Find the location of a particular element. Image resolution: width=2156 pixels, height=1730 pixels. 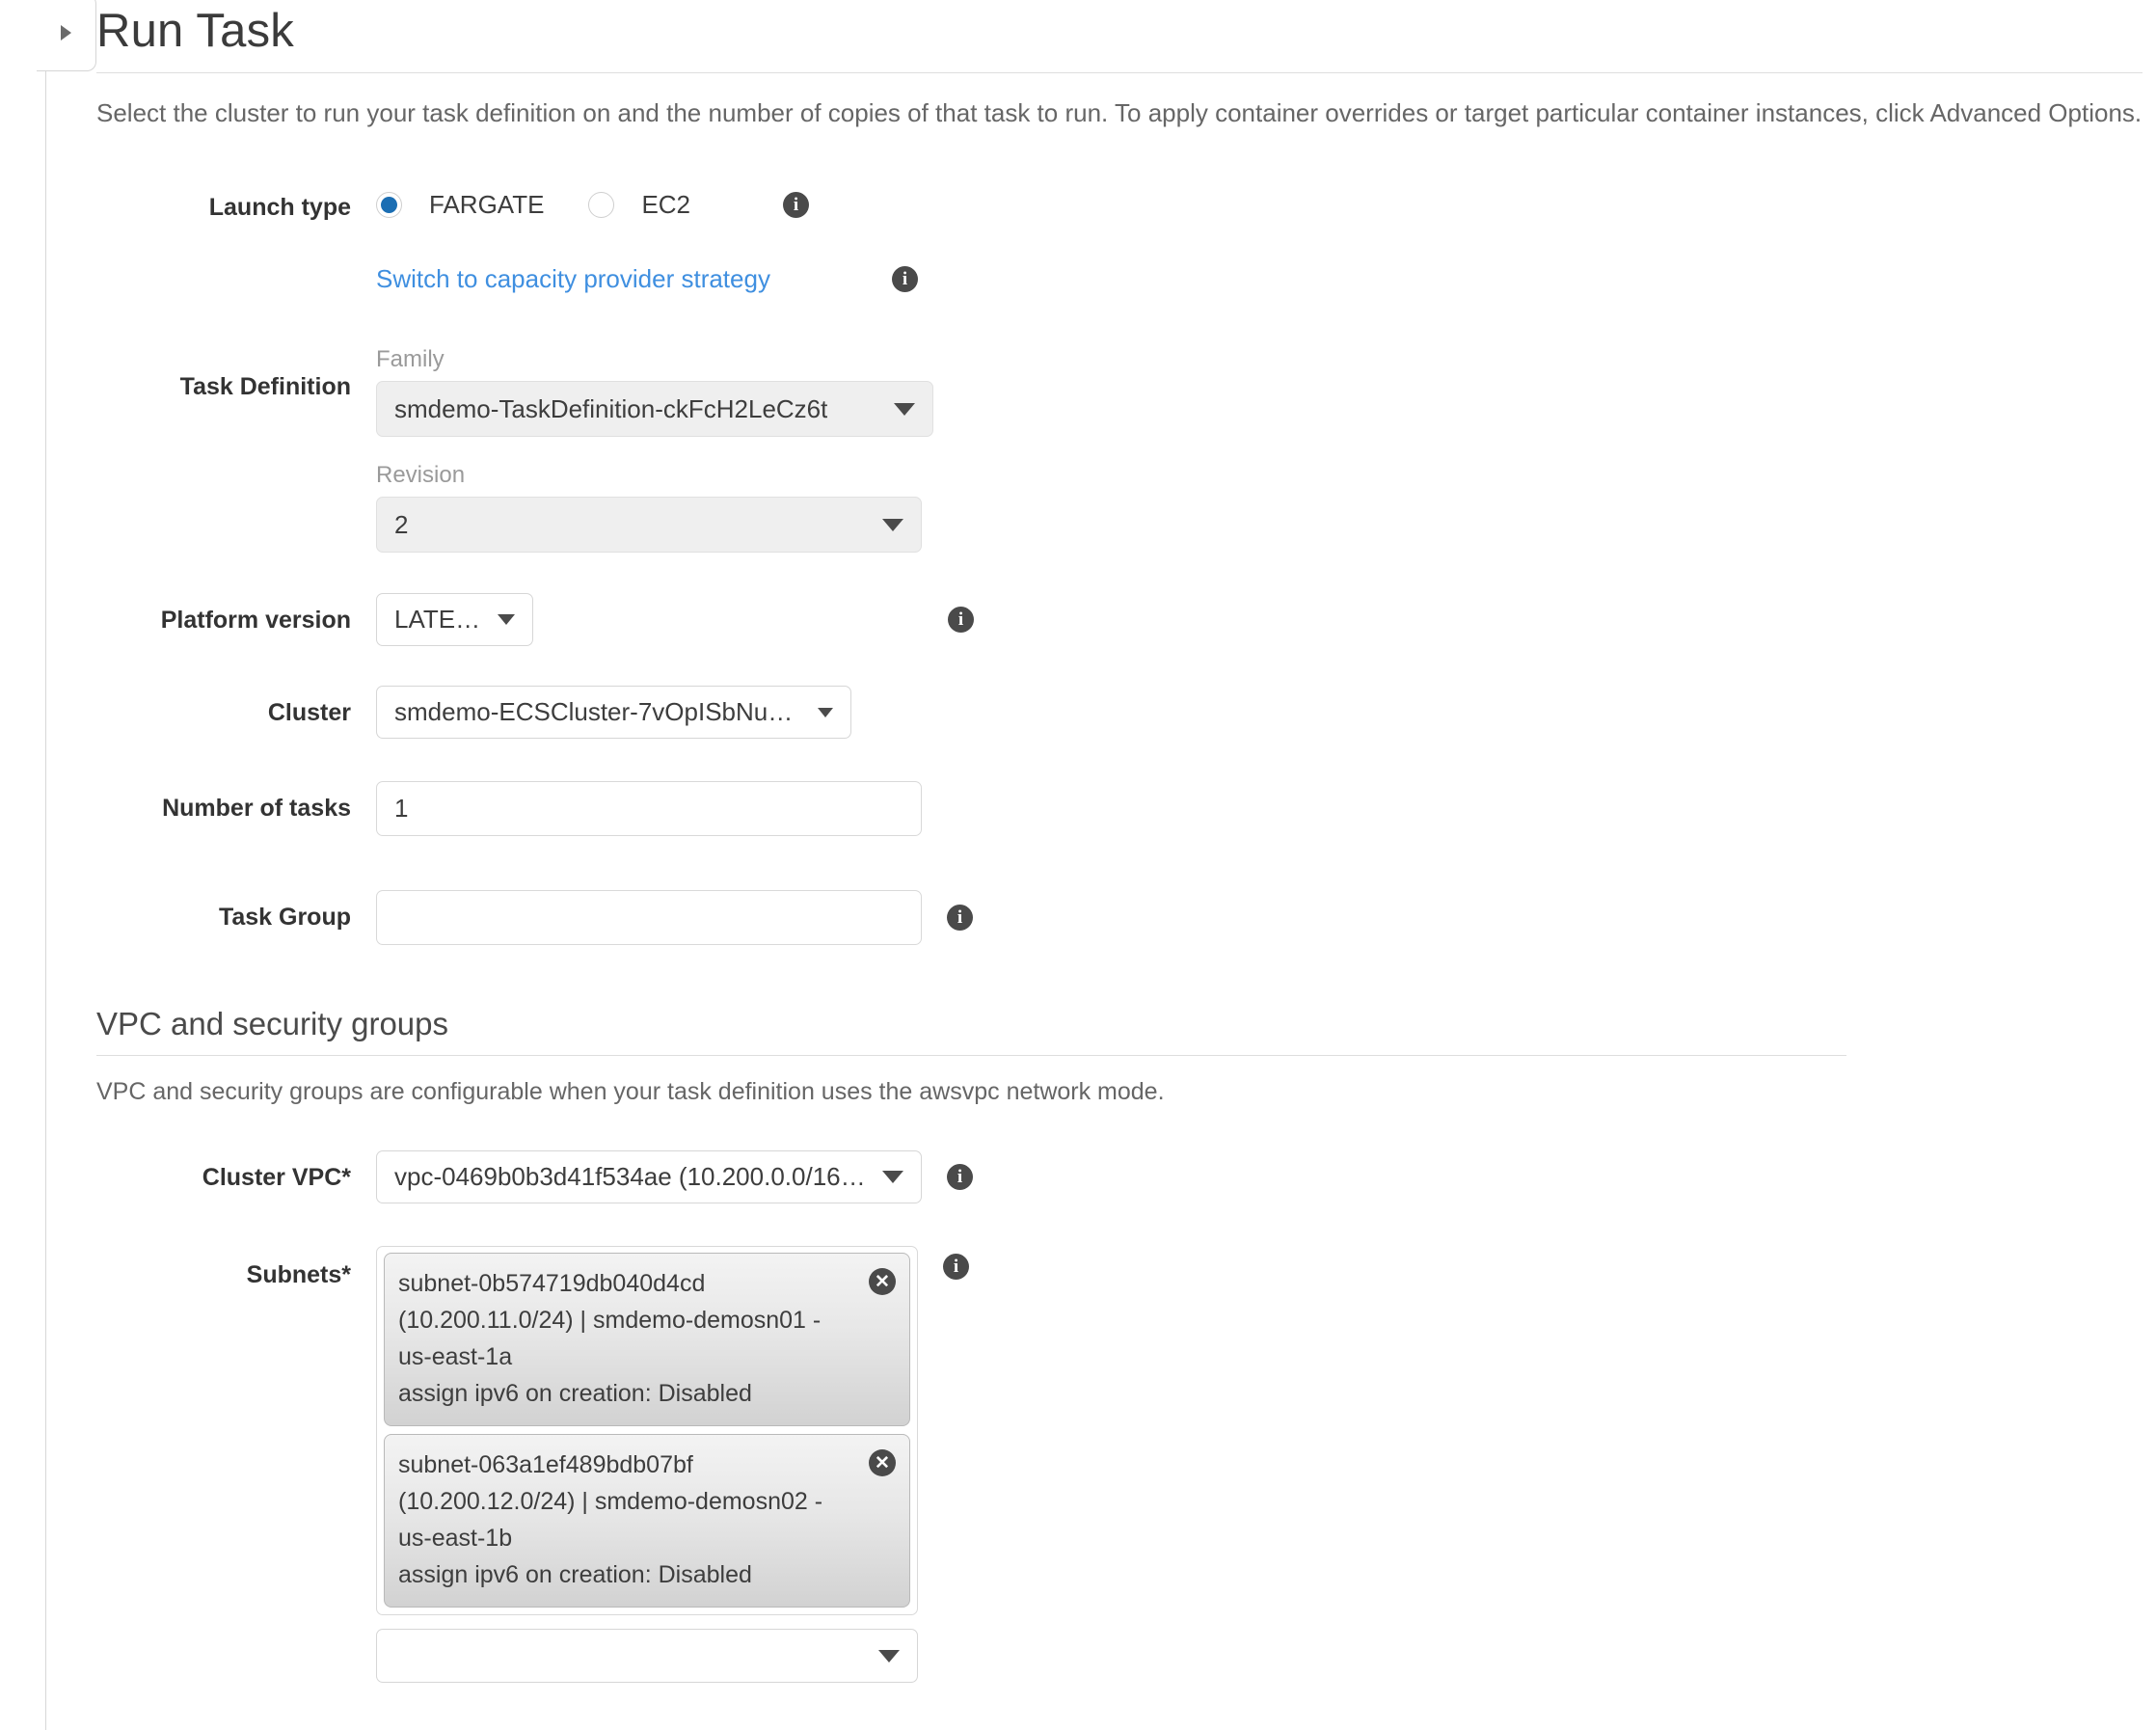

subnet-token-id: subnet-0b574719db040d4cd is located at coordinates (552, 1283).